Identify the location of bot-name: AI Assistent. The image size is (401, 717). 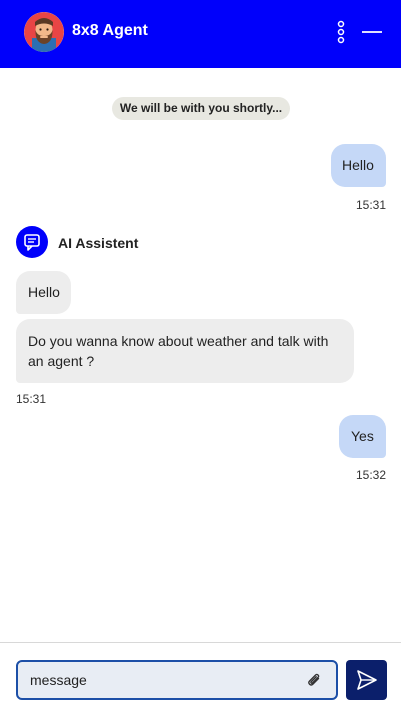
(98, 243).